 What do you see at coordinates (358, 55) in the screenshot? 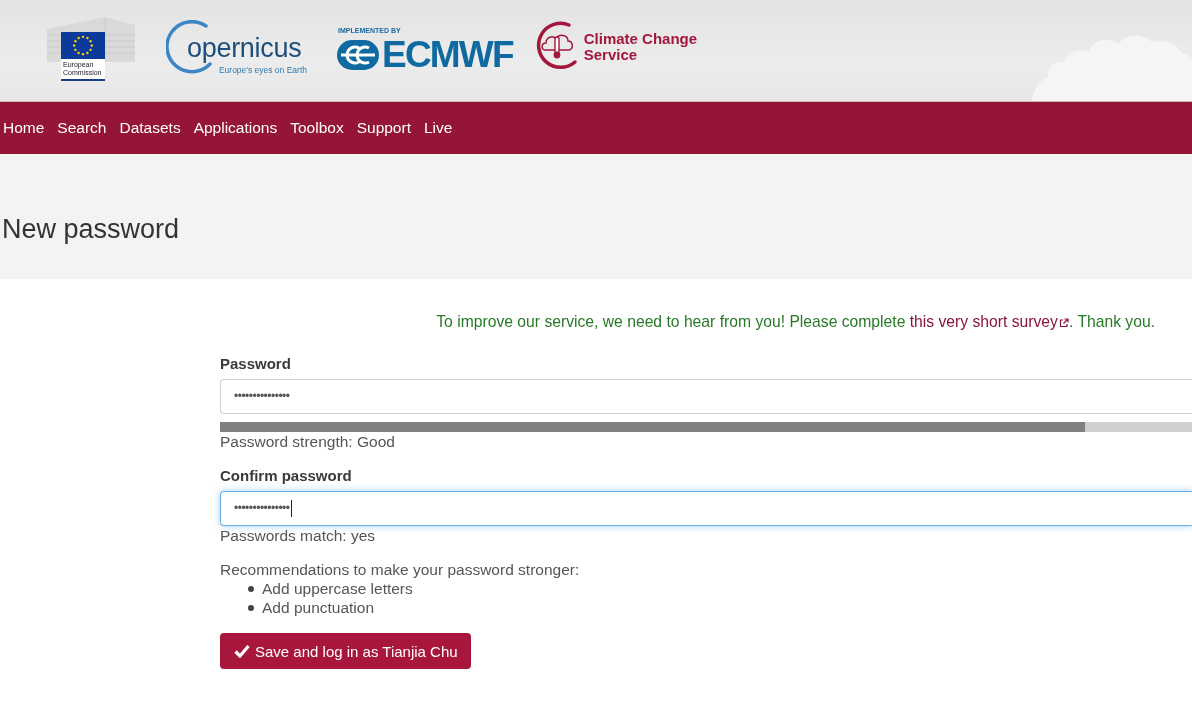
I see `ecmwf-emblem-icon` at bounding box center [358, 55].